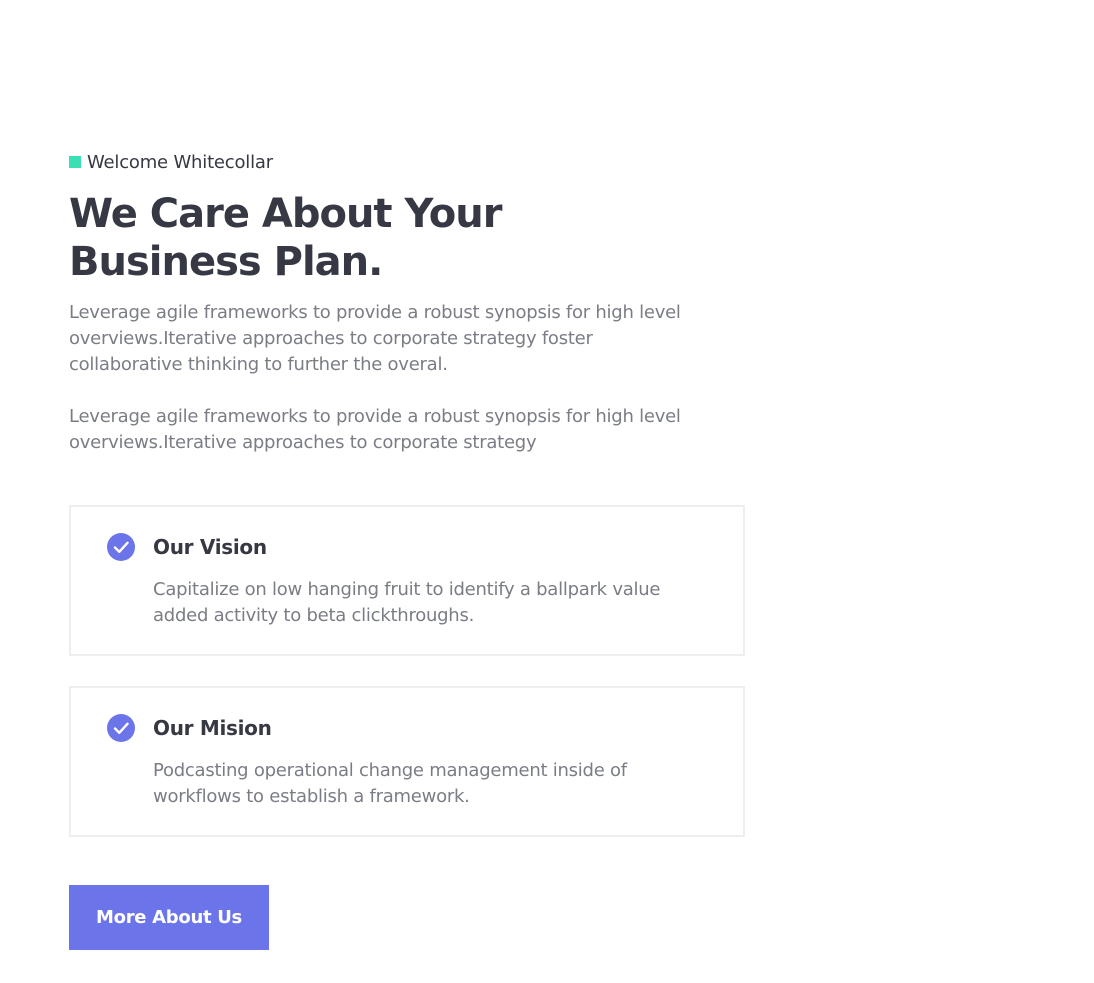  What do you see at coordinates (180, 162) in the screenshot?
I see `eyebrow-text: Welcome Whitecollar` at bounding box center [180, 162].